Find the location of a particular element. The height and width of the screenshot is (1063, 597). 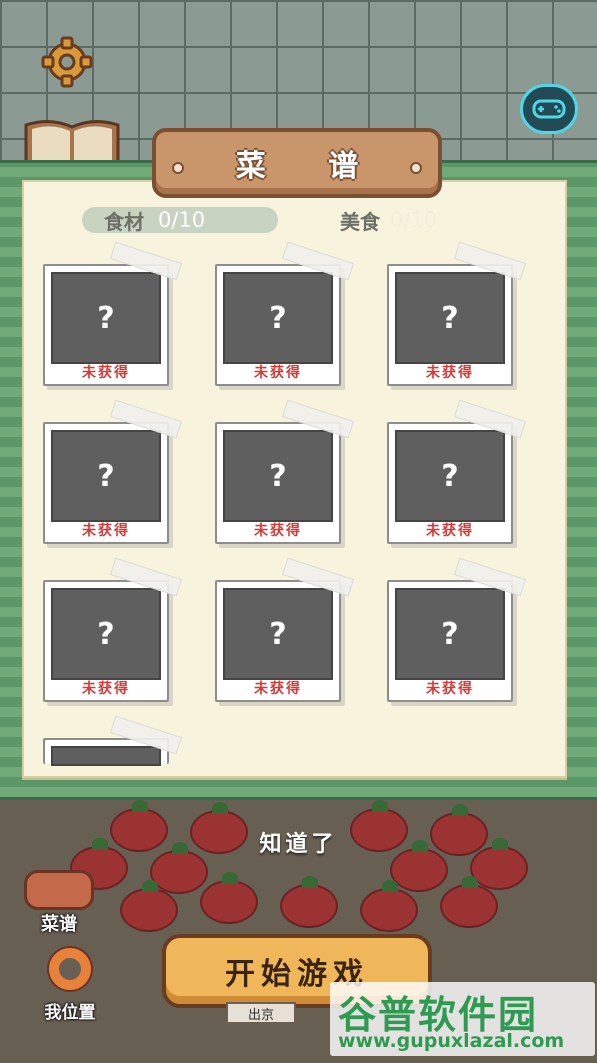

recipe-button-label: 菜谱 is located at coordinates (59, 924).